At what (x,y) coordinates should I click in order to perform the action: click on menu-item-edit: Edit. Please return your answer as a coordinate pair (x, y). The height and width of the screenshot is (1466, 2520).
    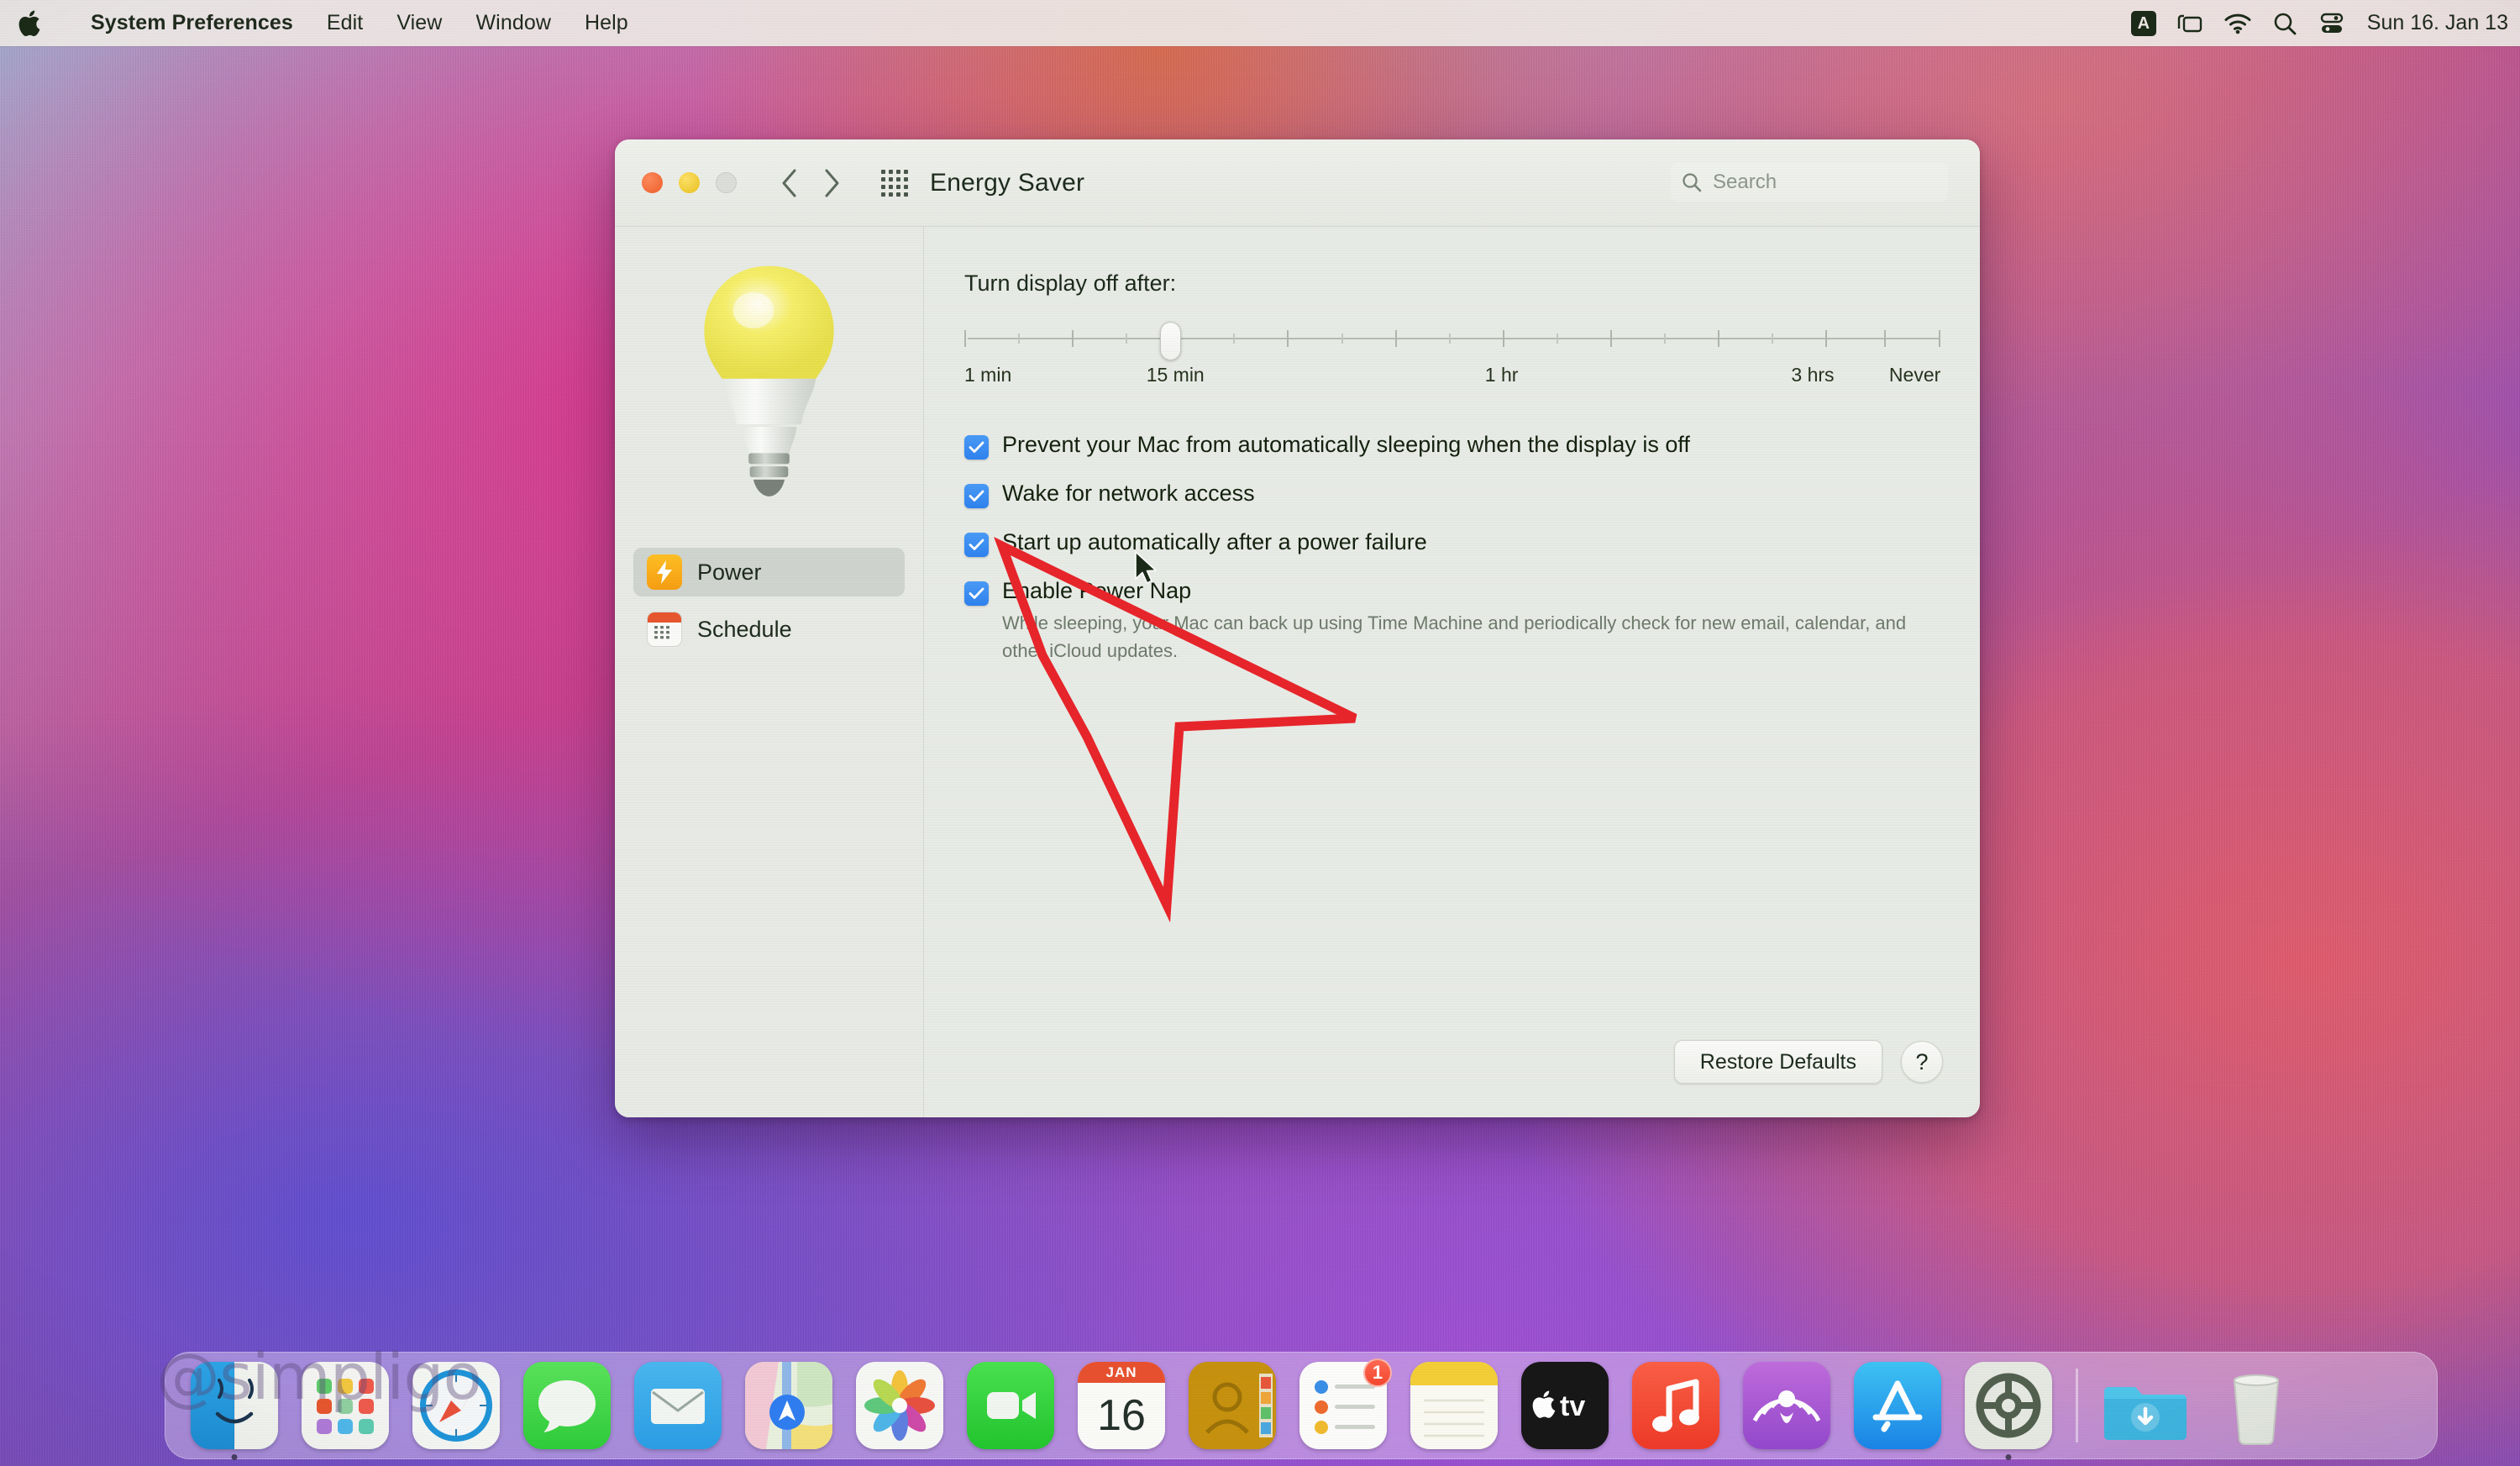
    Looking at the image, I should click on (345, 23).